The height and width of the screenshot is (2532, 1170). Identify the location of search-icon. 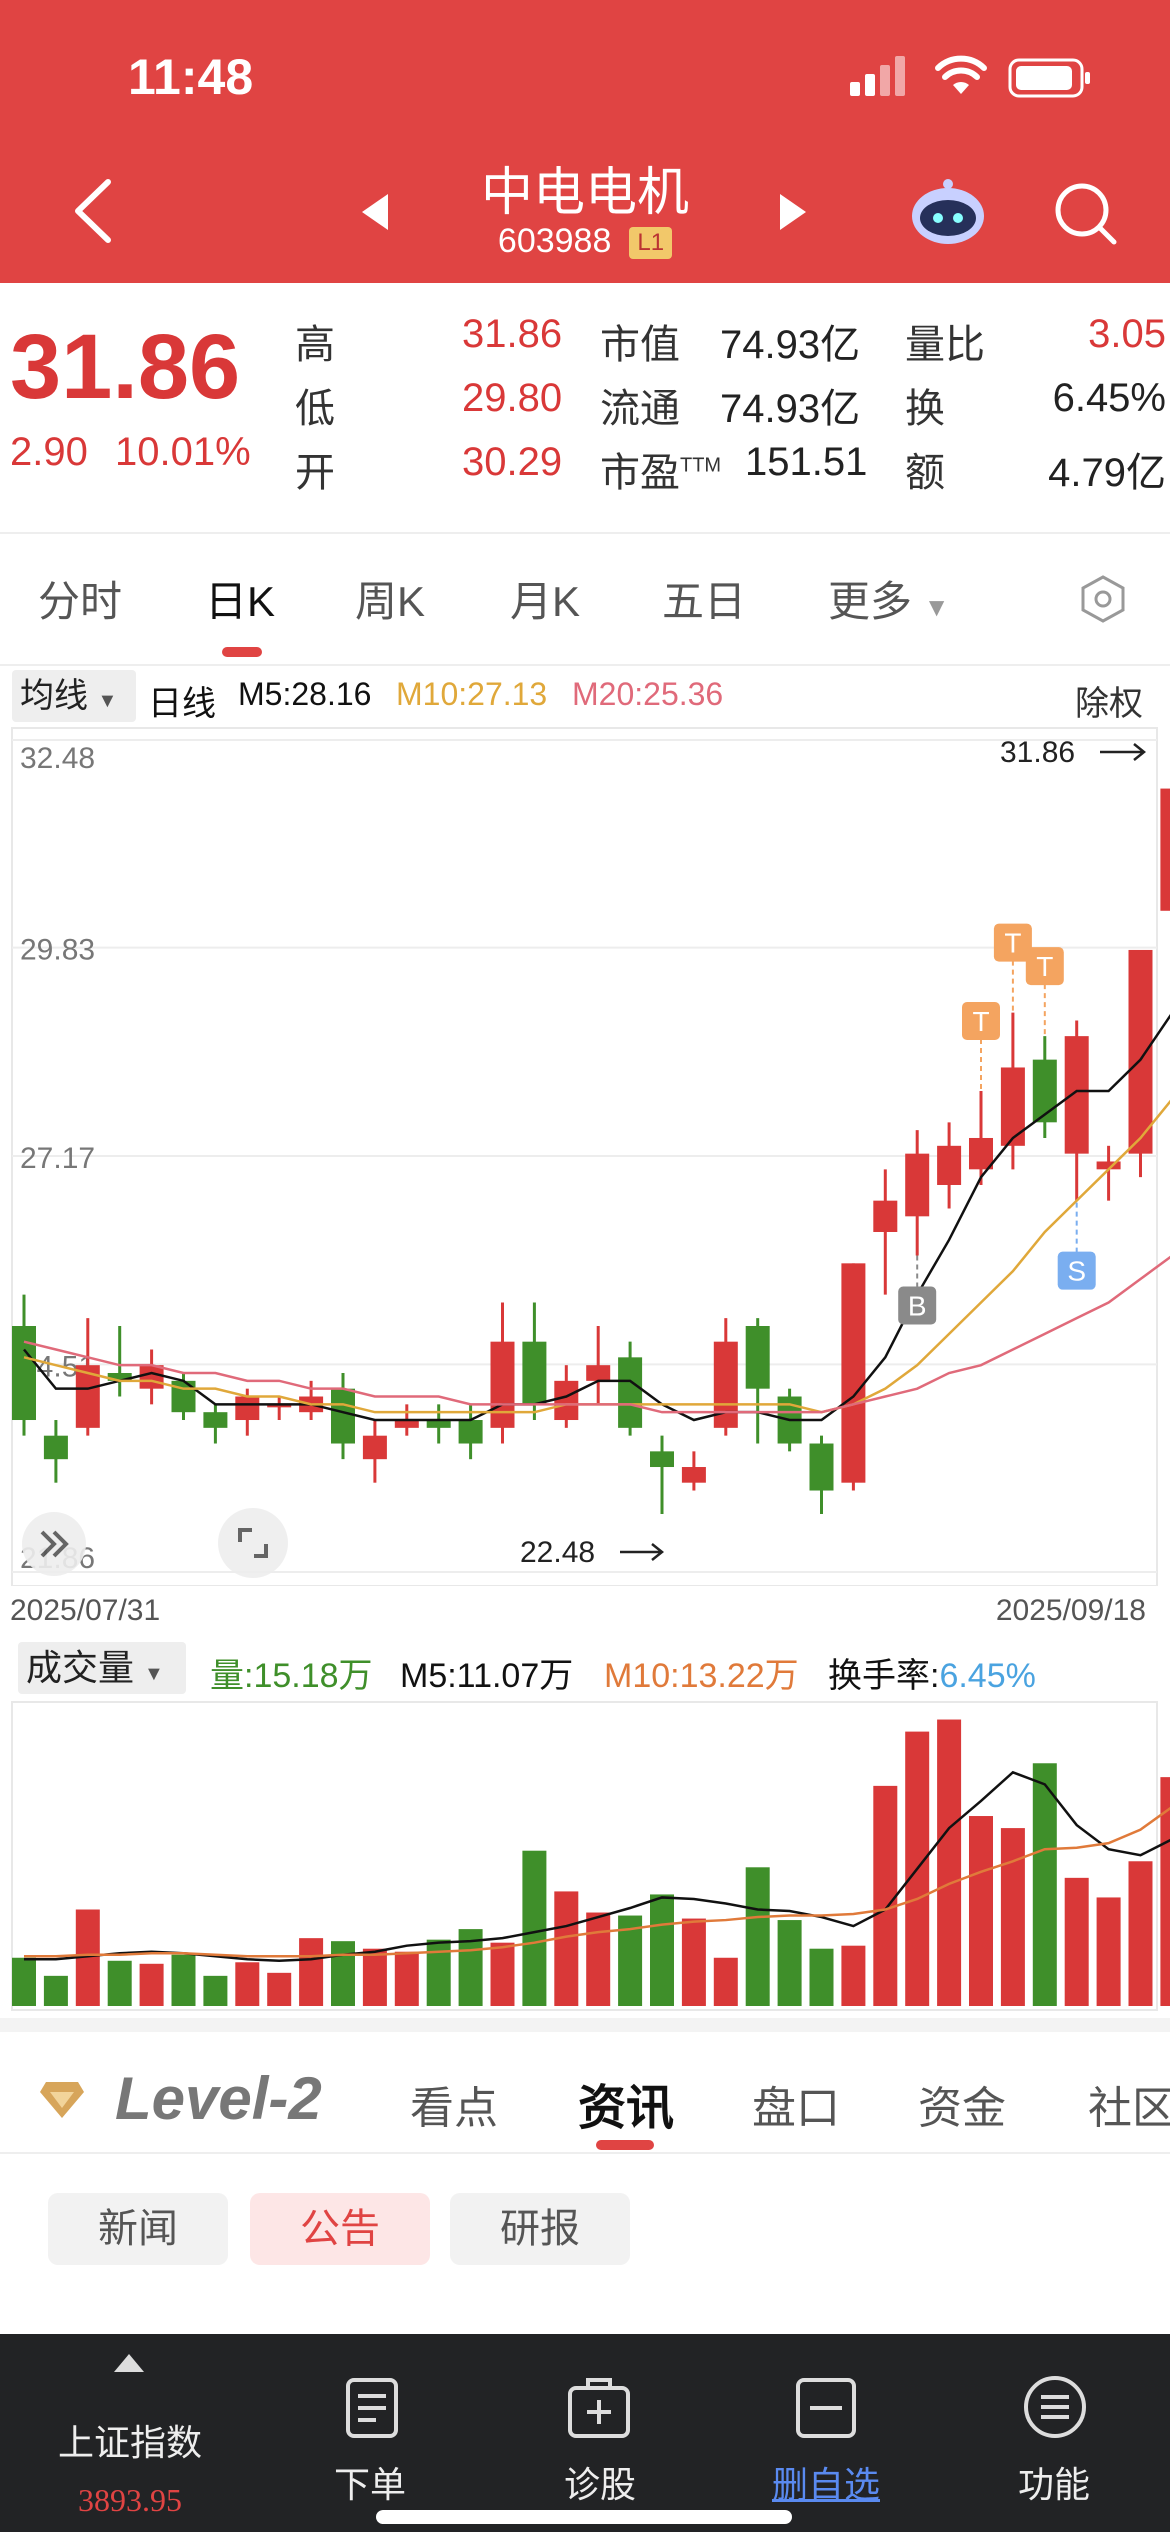
(1085, 213).